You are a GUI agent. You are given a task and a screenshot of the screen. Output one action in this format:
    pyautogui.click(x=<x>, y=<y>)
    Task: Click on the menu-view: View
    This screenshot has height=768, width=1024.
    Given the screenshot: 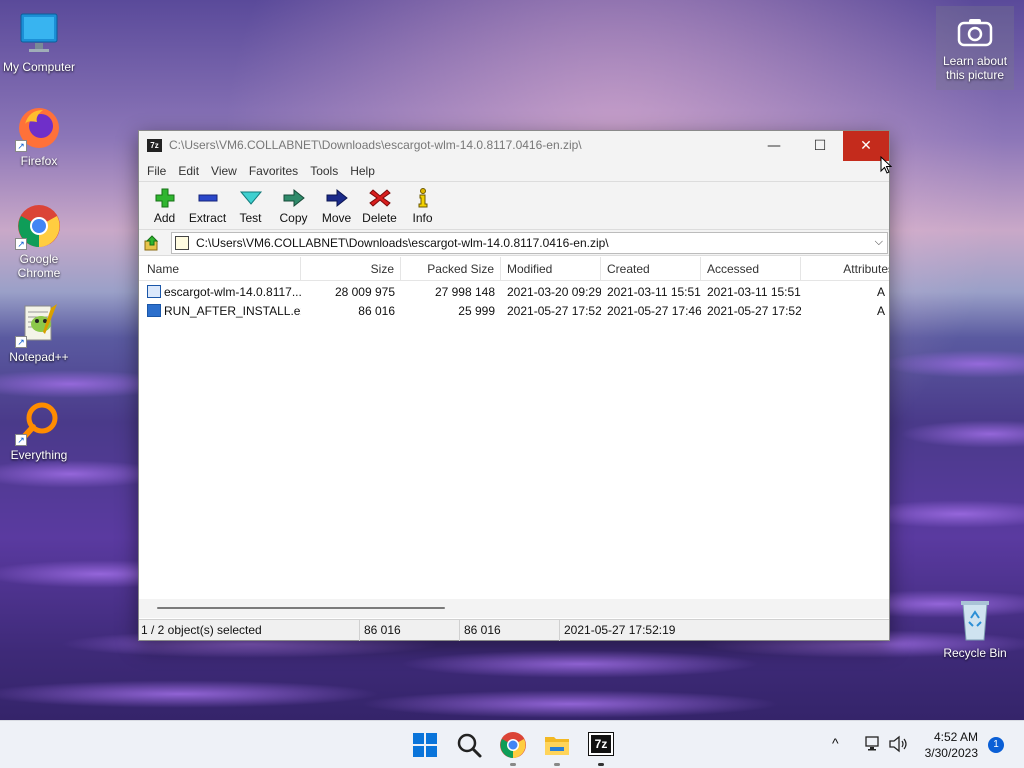 What is the action you would take?
    pyautogui.click(x=224, y=171)
    